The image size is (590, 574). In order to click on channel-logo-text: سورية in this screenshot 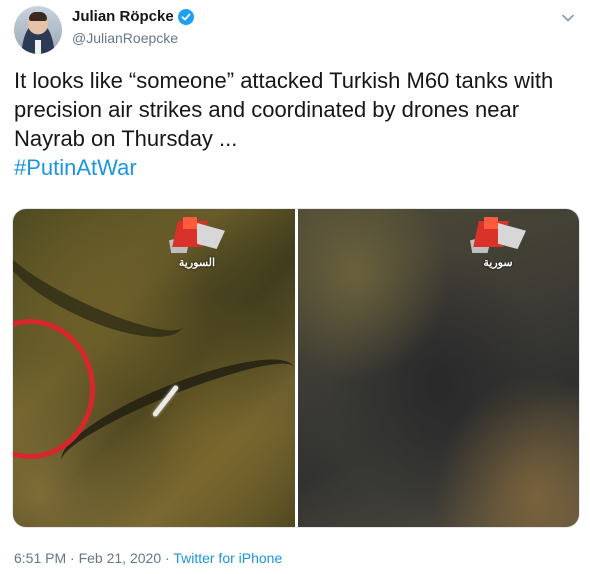, I will do `click(498, 263)`.